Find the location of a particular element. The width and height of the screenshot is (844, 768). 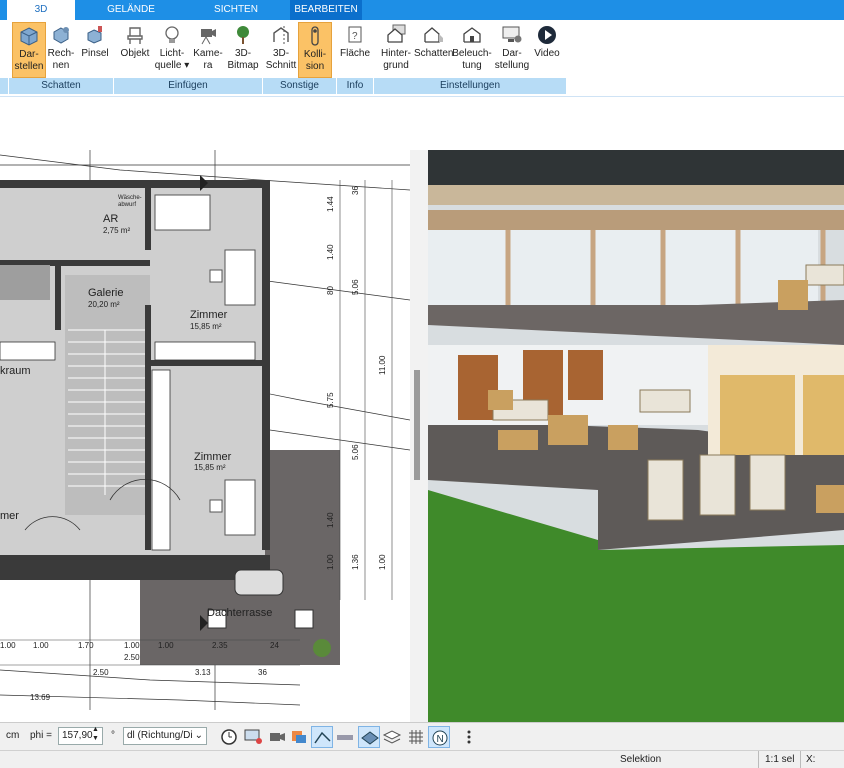

status-mode: Selektion is located at coordinates (641, 759).